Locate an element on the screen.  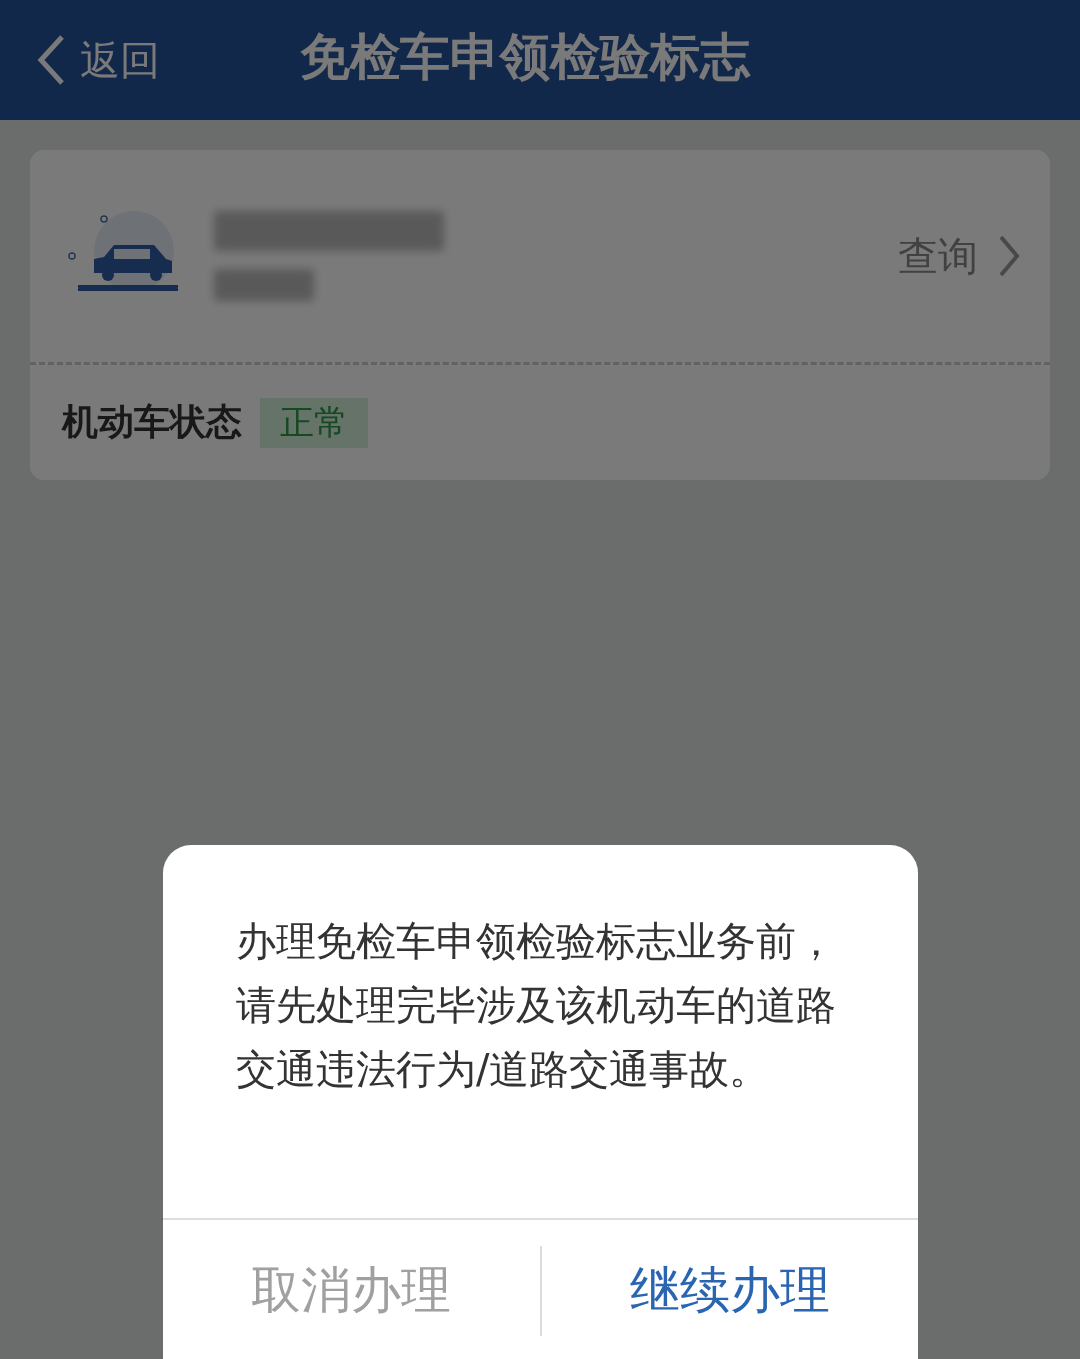
query-link: 查询 is located at coordinates (959, 256).